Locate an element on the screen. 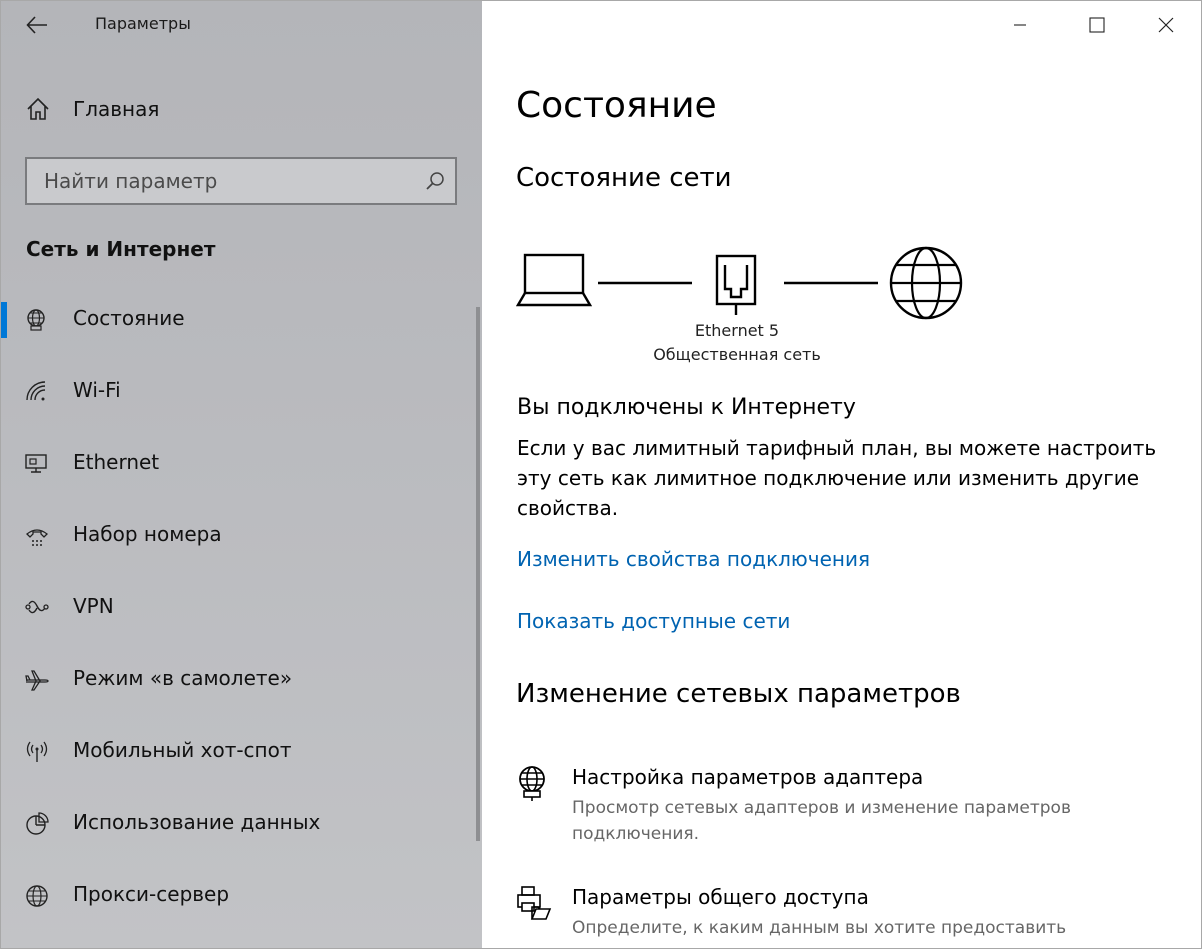 The width and height of the screenshot is (1202, 949). home-icon is located at coordinates (38, 108).